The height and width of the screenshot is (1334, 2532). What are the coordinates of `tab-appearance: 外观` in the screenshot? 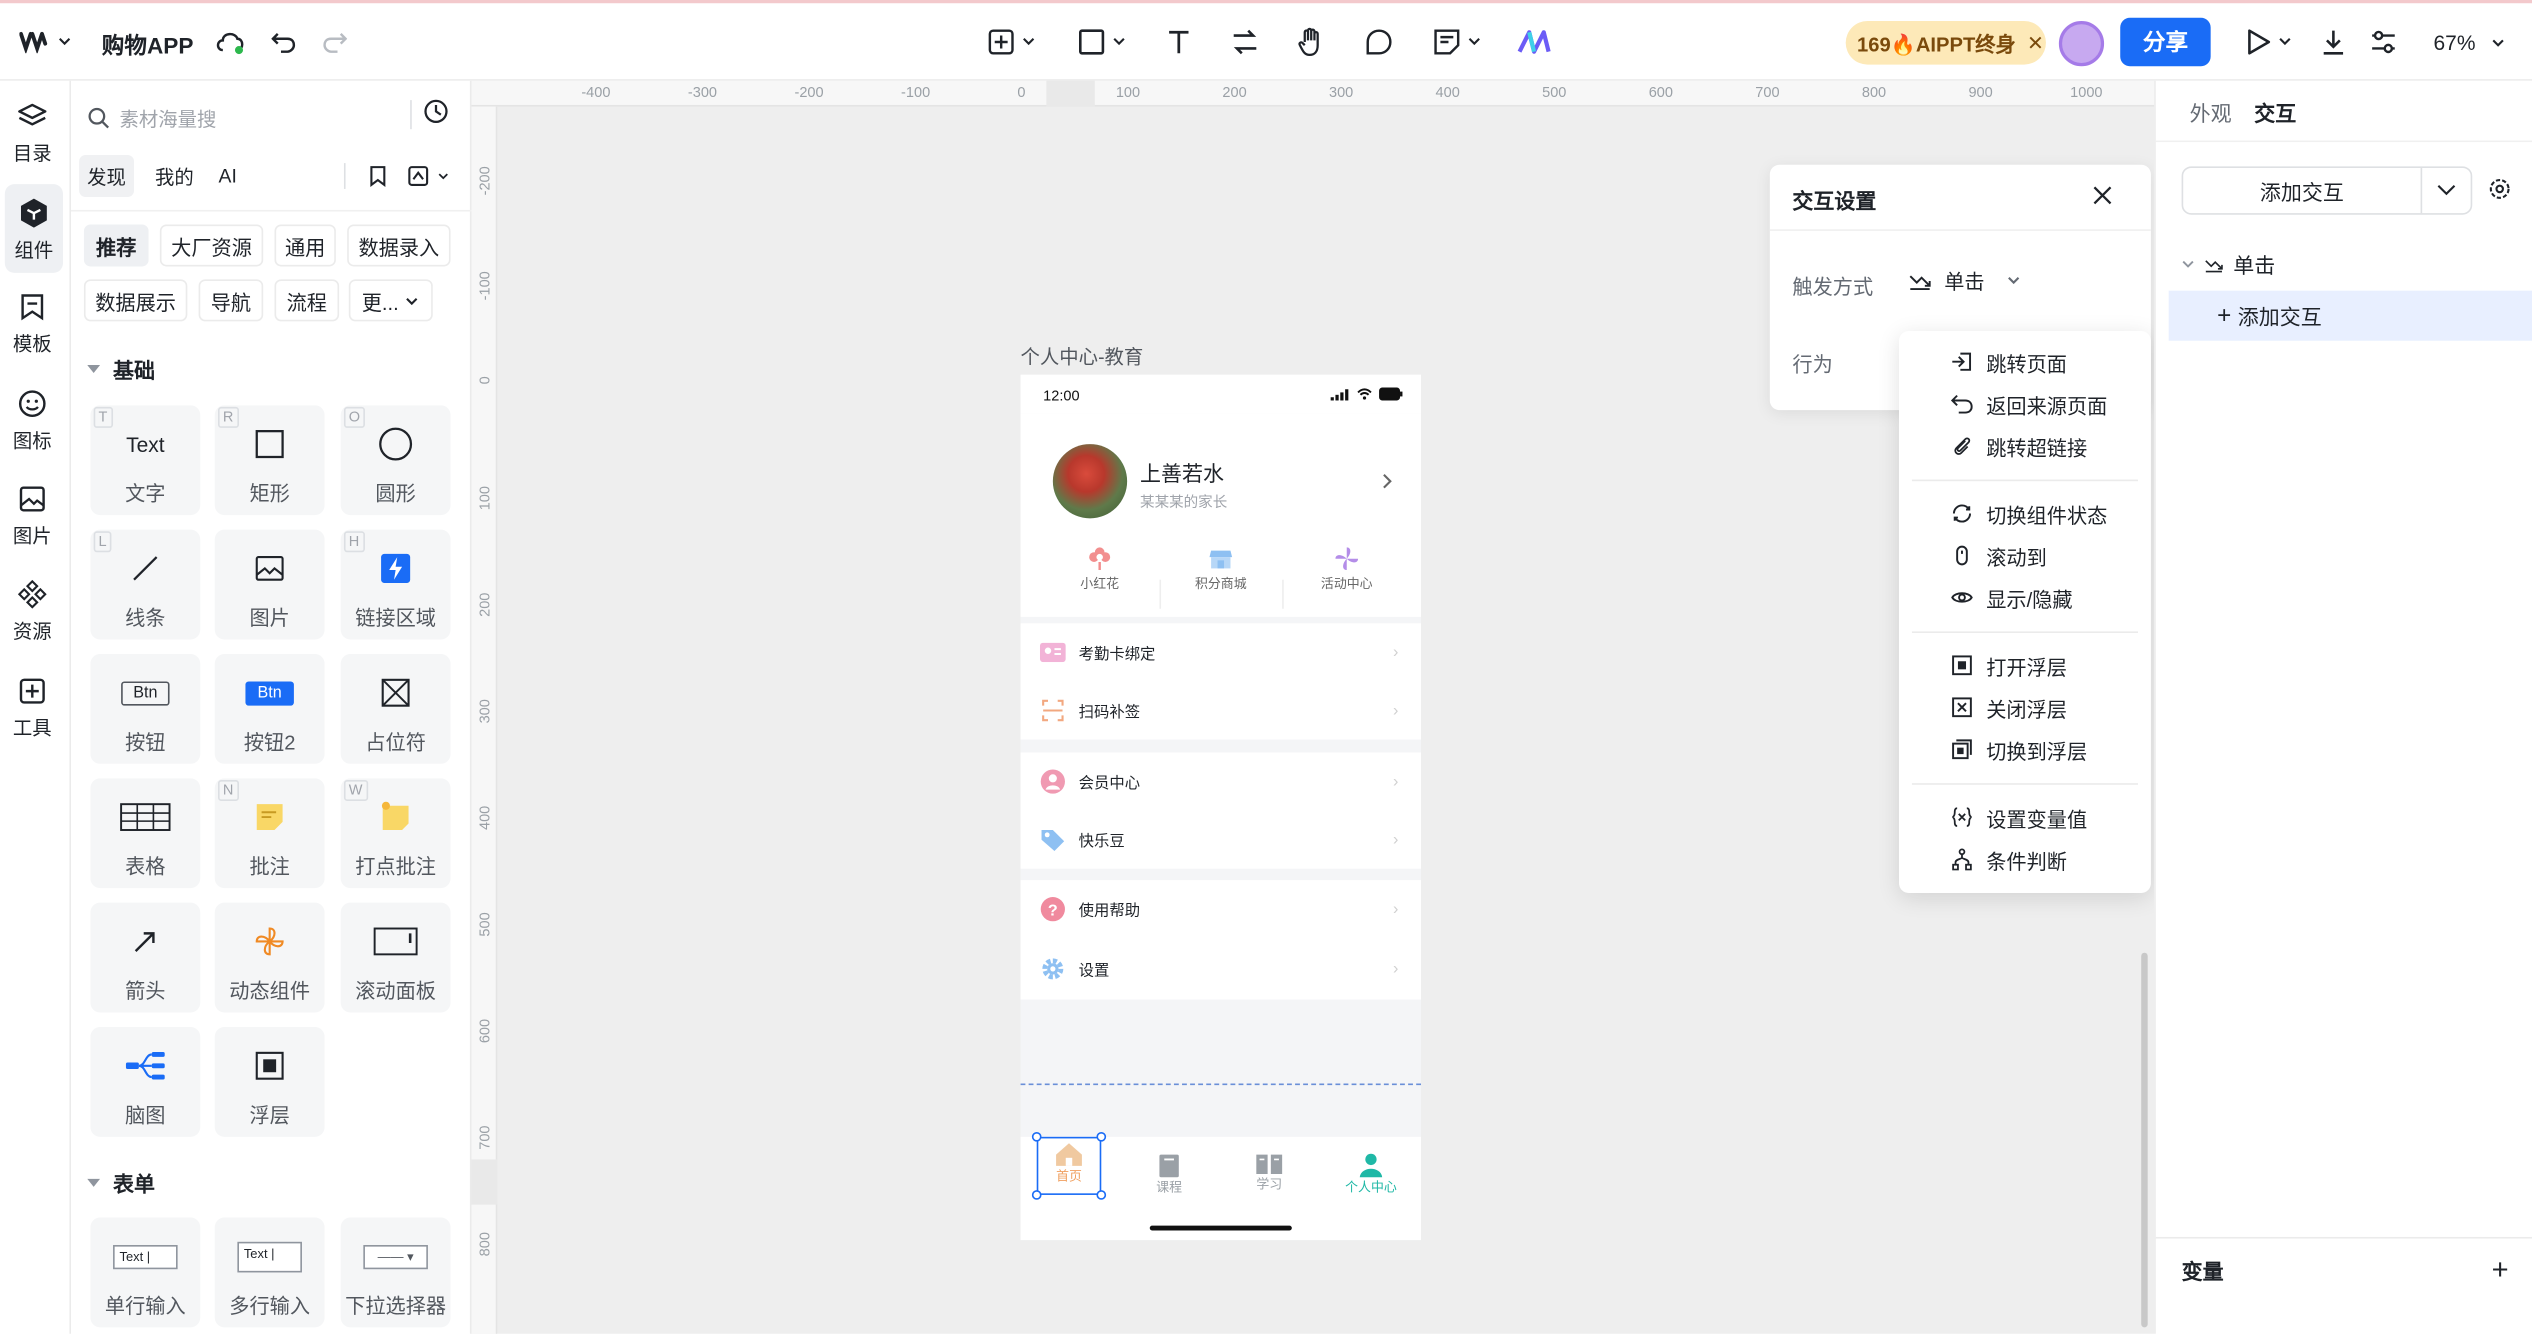 It's located at (2211, 112).